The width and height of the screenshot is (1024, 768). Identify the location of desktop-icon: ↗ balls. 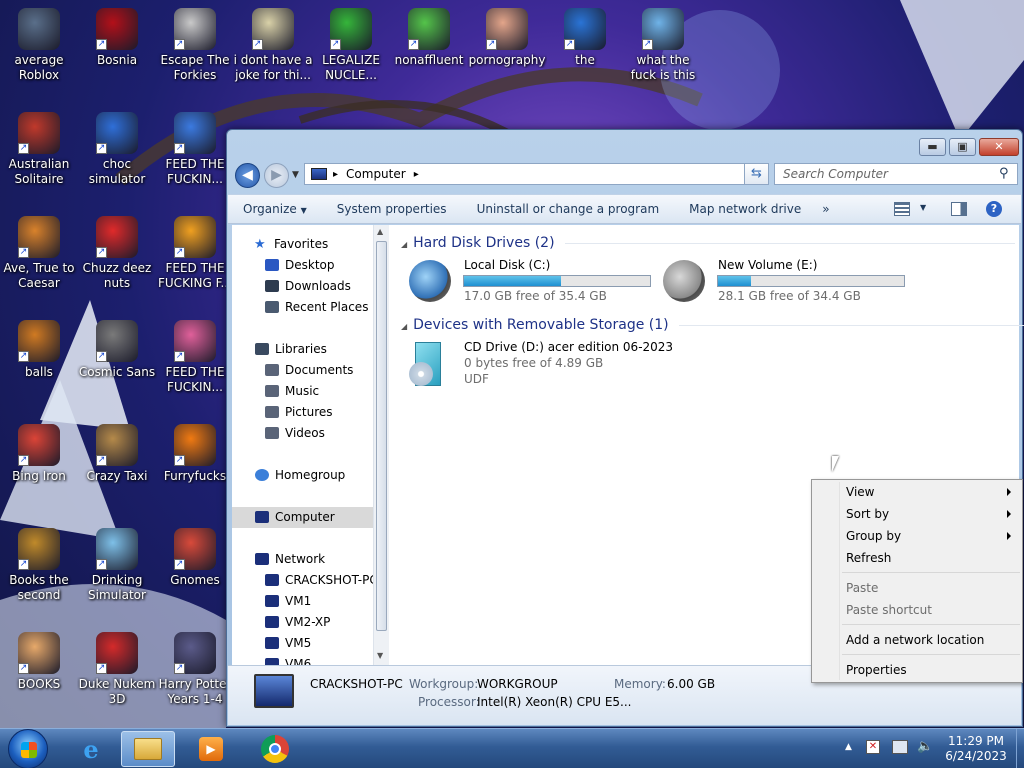
(39, 350).